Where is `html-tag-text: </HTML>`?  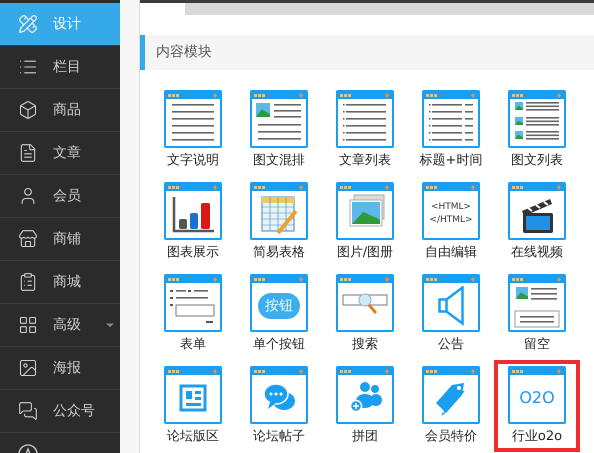 html-tag-text: </HTML> is located at coordinates (451, 220).